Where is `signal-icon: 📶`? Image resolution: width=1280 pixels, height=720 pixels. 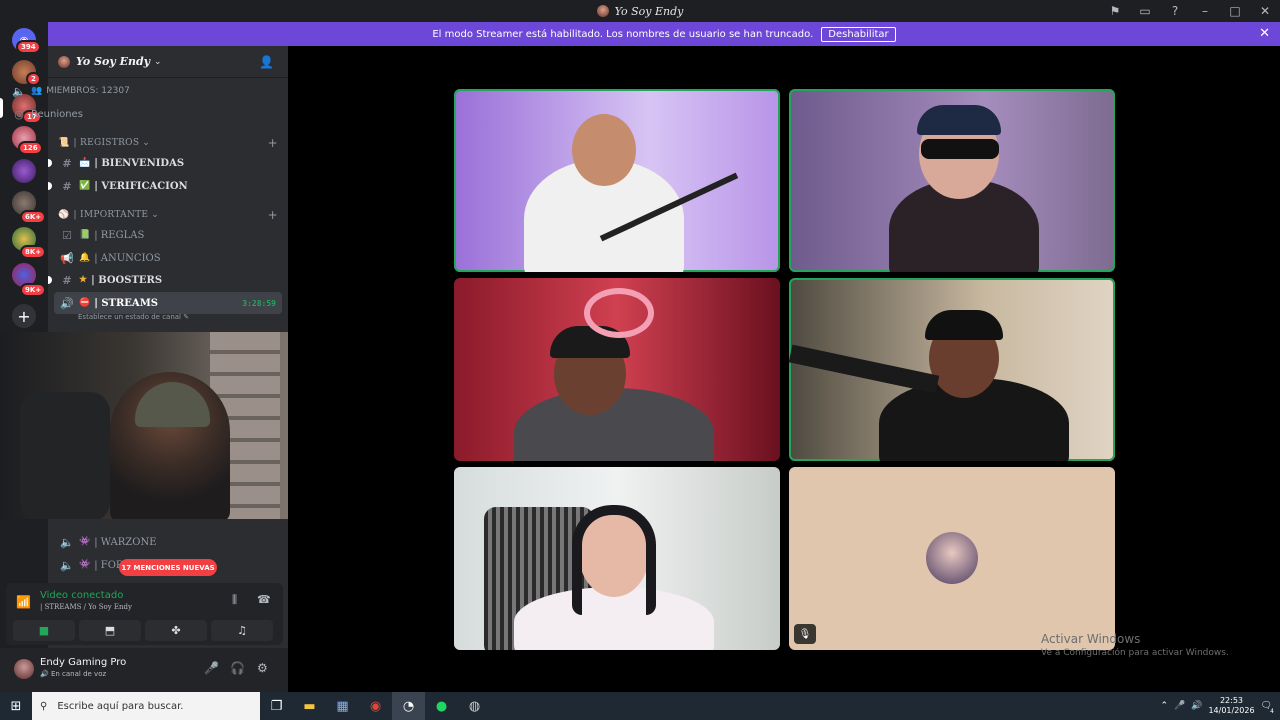 signal-icon: 📶 is located at coordinates (23, 602).